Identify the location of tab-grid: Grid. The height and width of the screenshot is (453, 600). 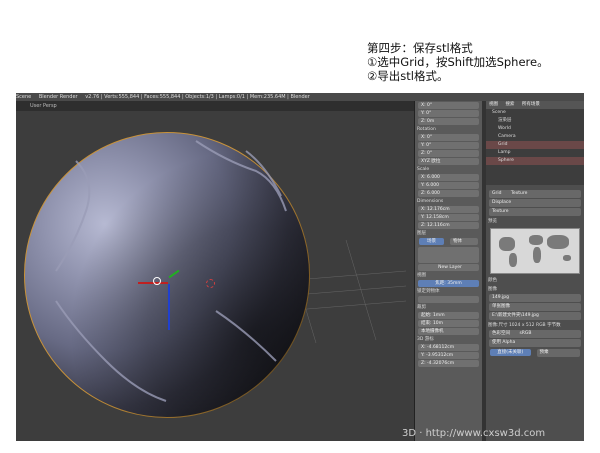
(496, 193).